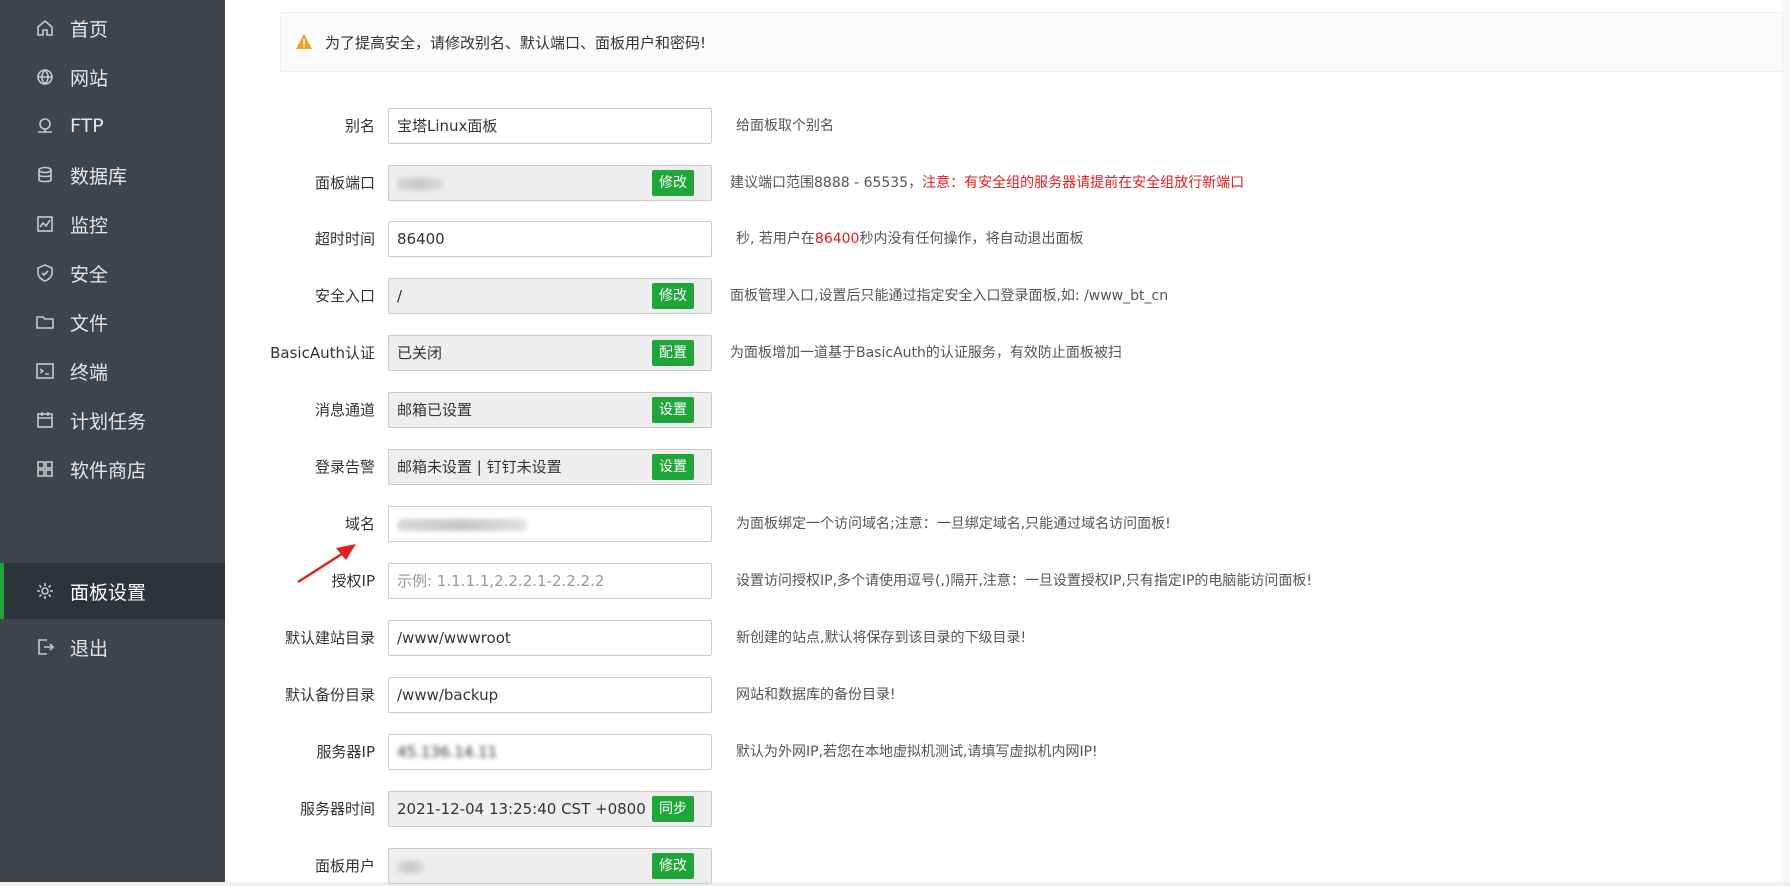 This screenshot has width=1790, height=886. Describe the element at coordinates (550, 752) in the screenshot. I see `server-ip-input: 45.136.14.11` at that location.